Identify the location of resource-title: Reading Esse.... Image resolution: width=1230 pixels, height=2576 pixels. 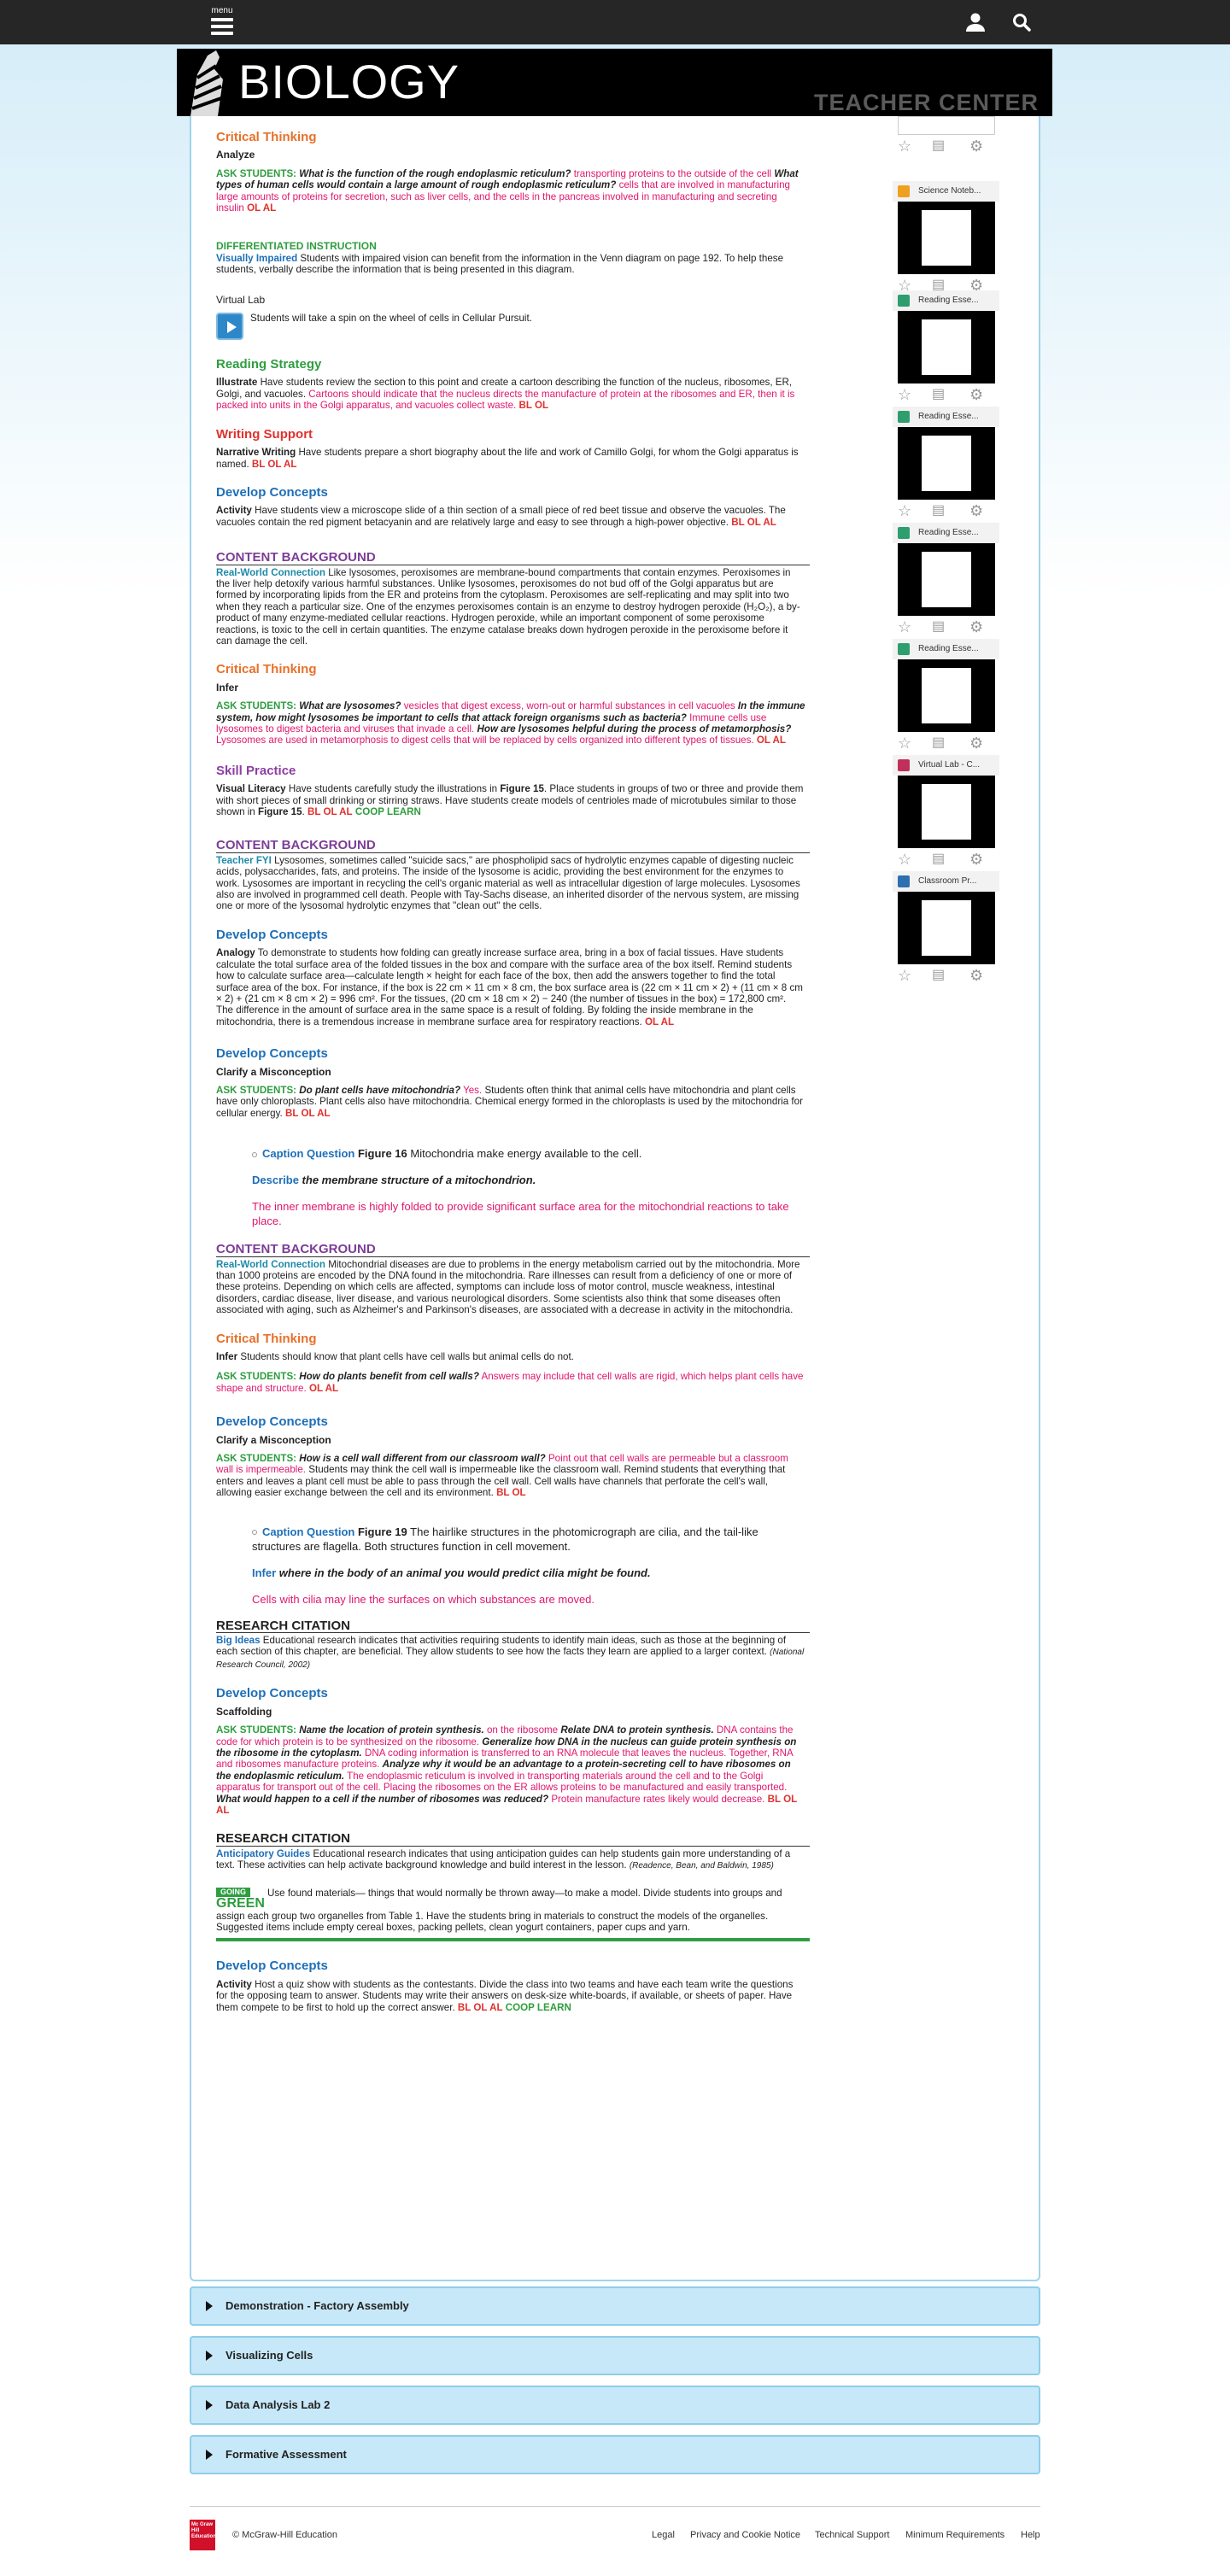
(948, 416).